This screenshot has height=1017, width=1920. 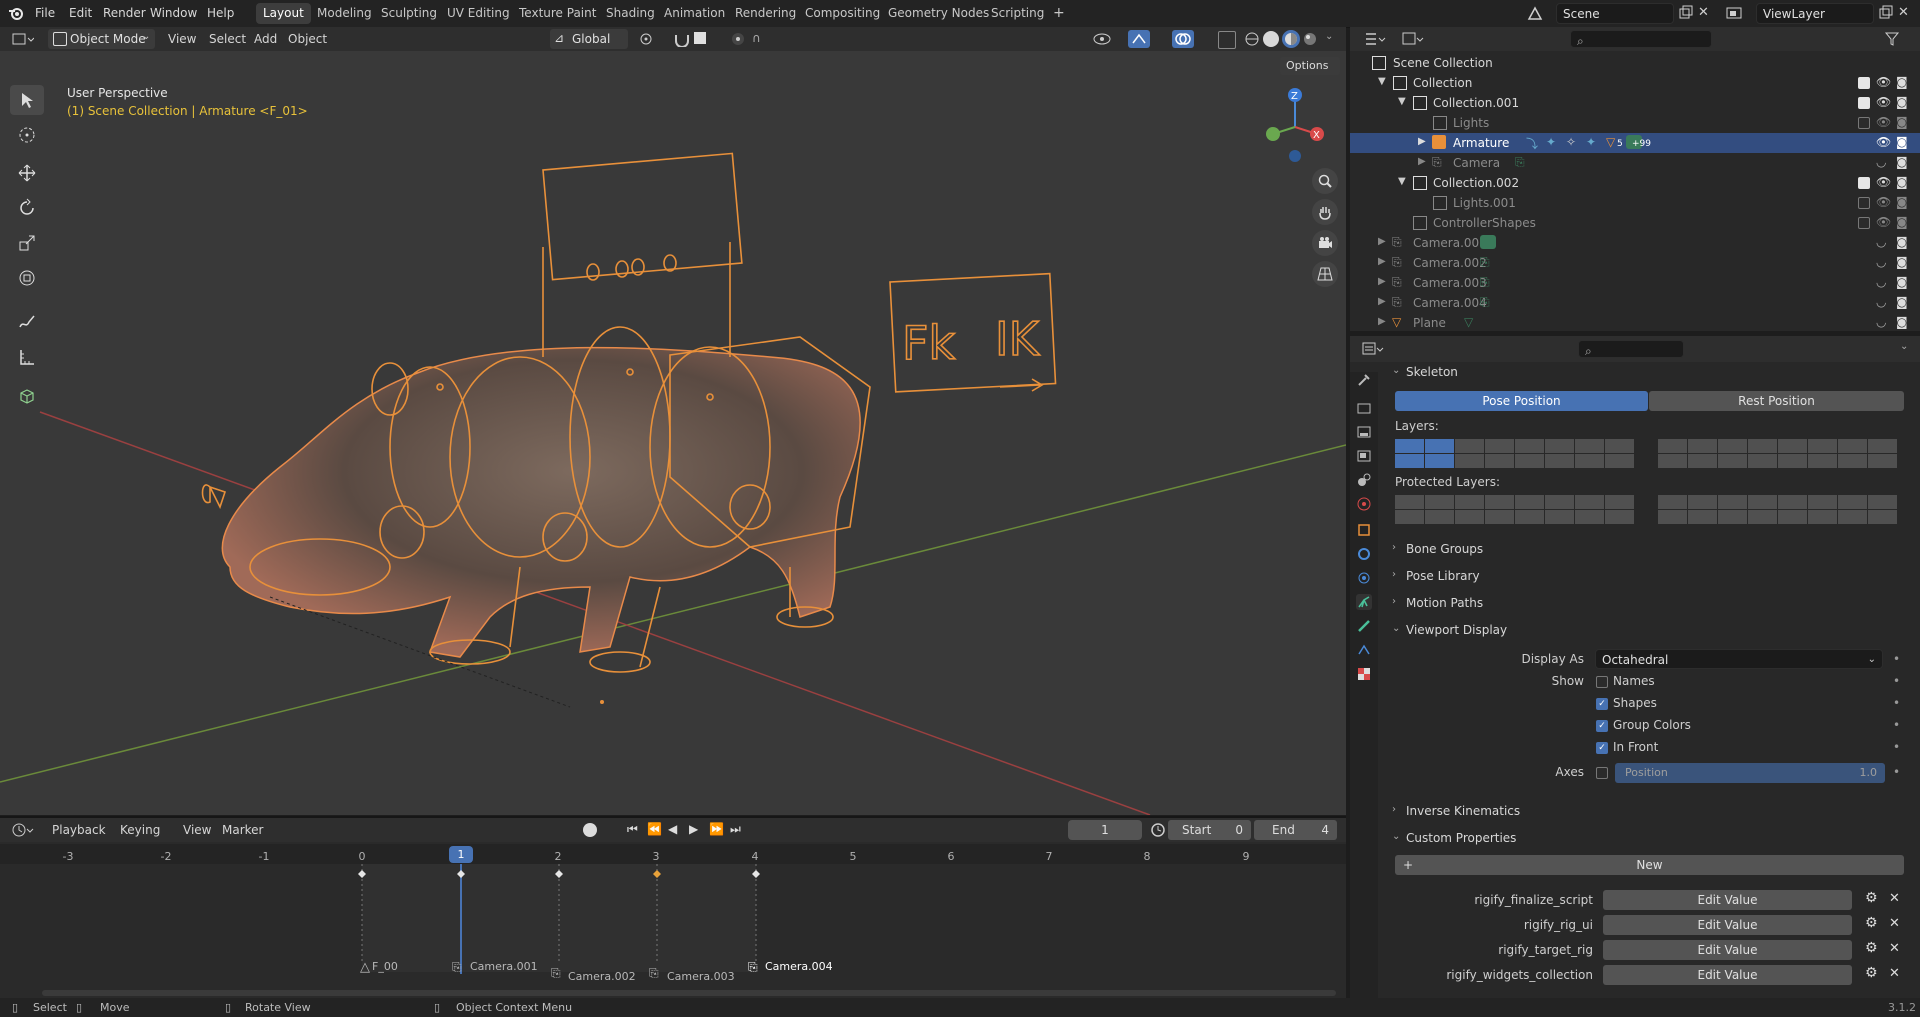 What do you see at coordinates (227, 39) in the screenshot?
I see `viewport-menu-select: Select` at bounding box center [227, 39].